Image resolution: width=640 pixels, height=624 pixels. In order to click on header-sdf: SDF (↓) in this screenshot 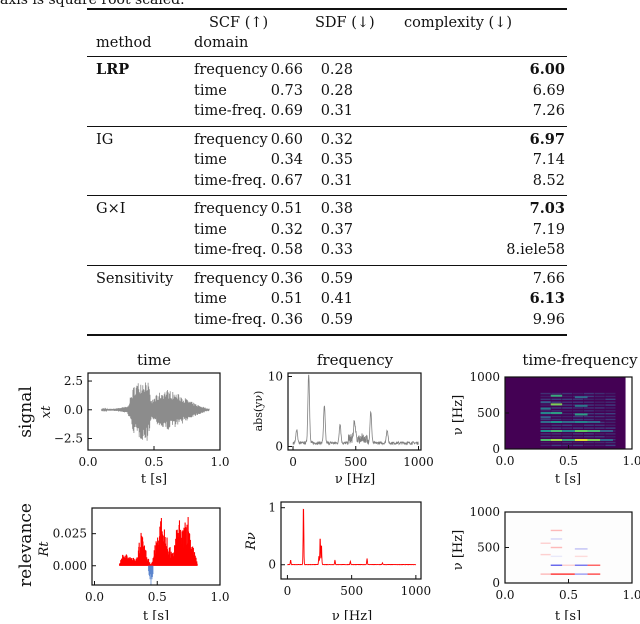, I will do `click(345, 23)`.